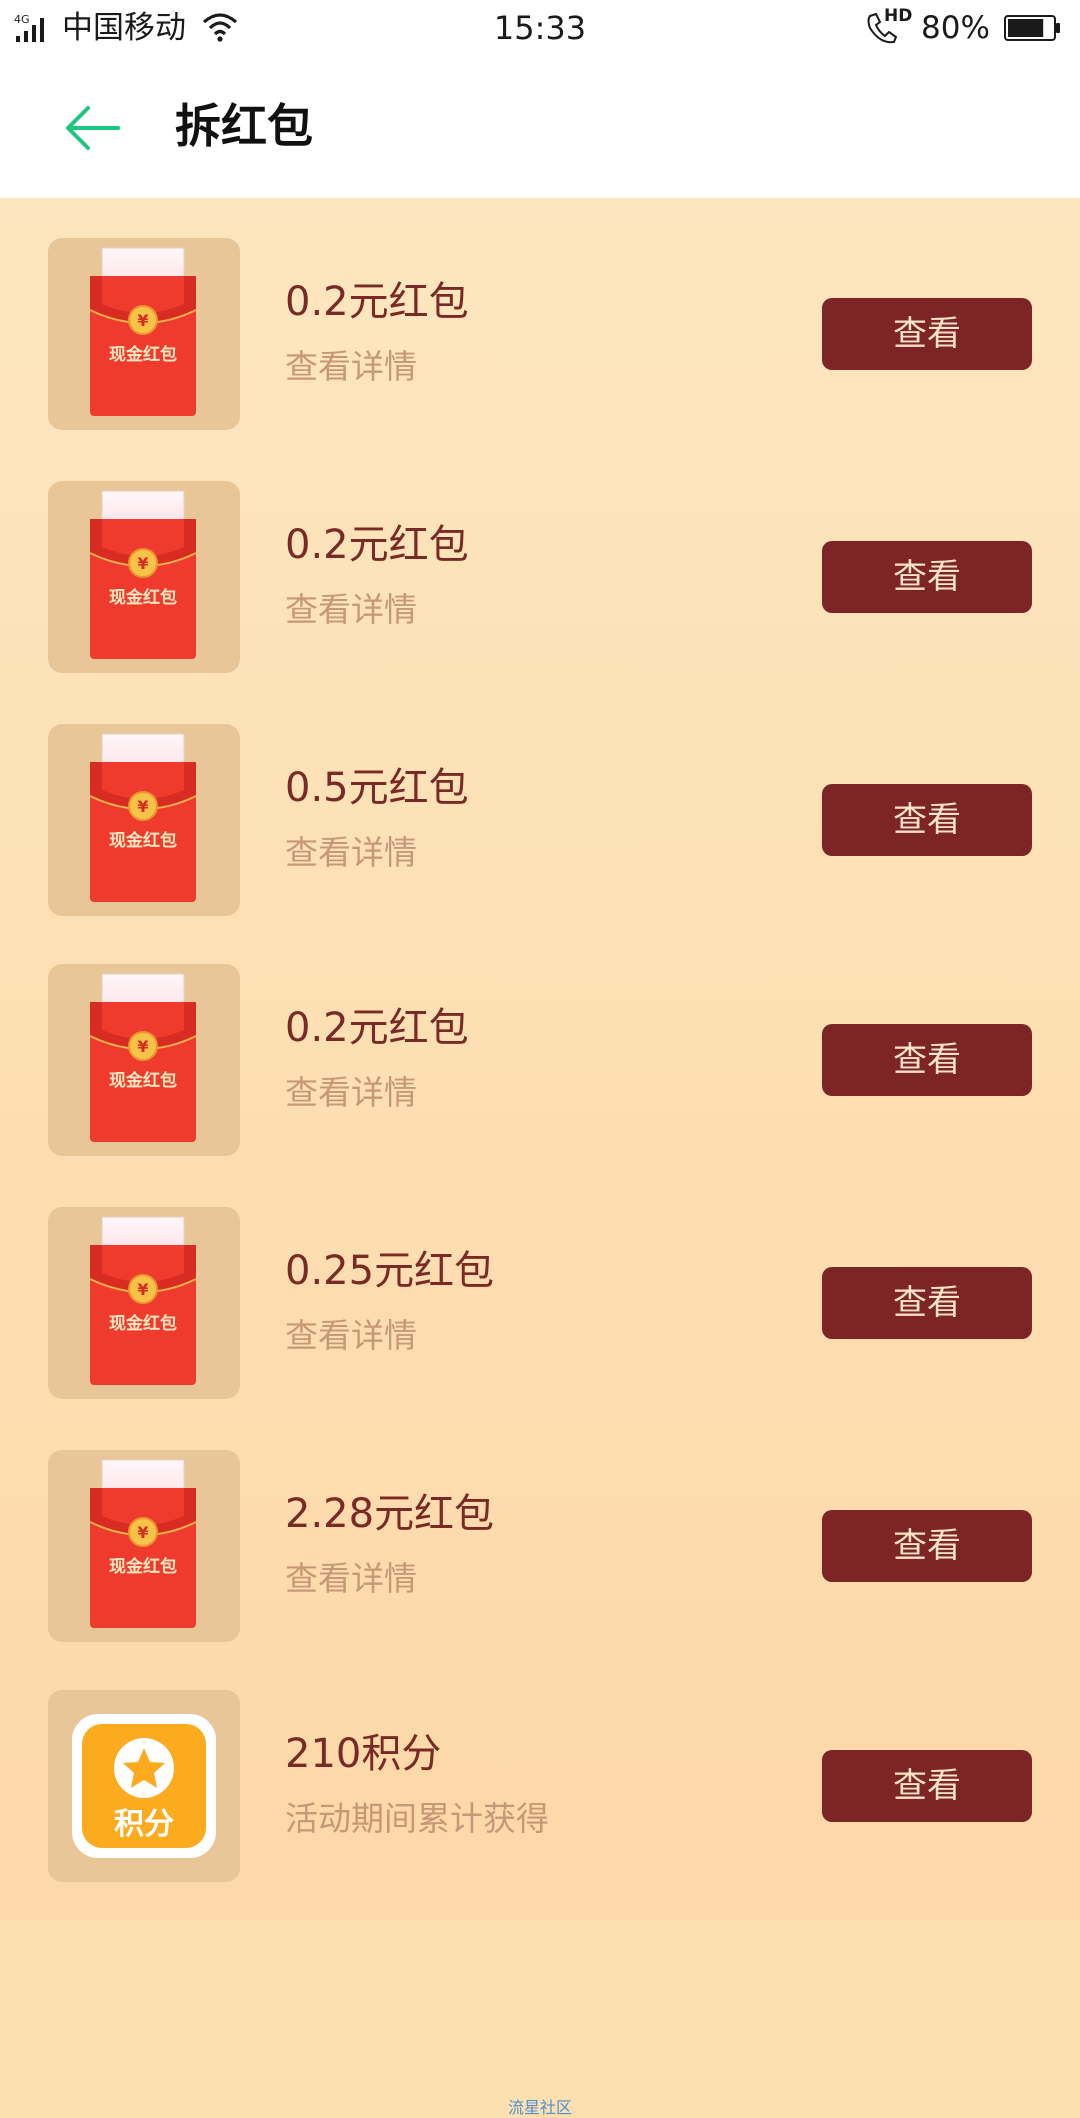 The height and width of the screenshot is (2118, 1080). Describe the element at coordinates (390, 1514) in the screenshot. I see `reward-title: 2.28元红包` at that location.